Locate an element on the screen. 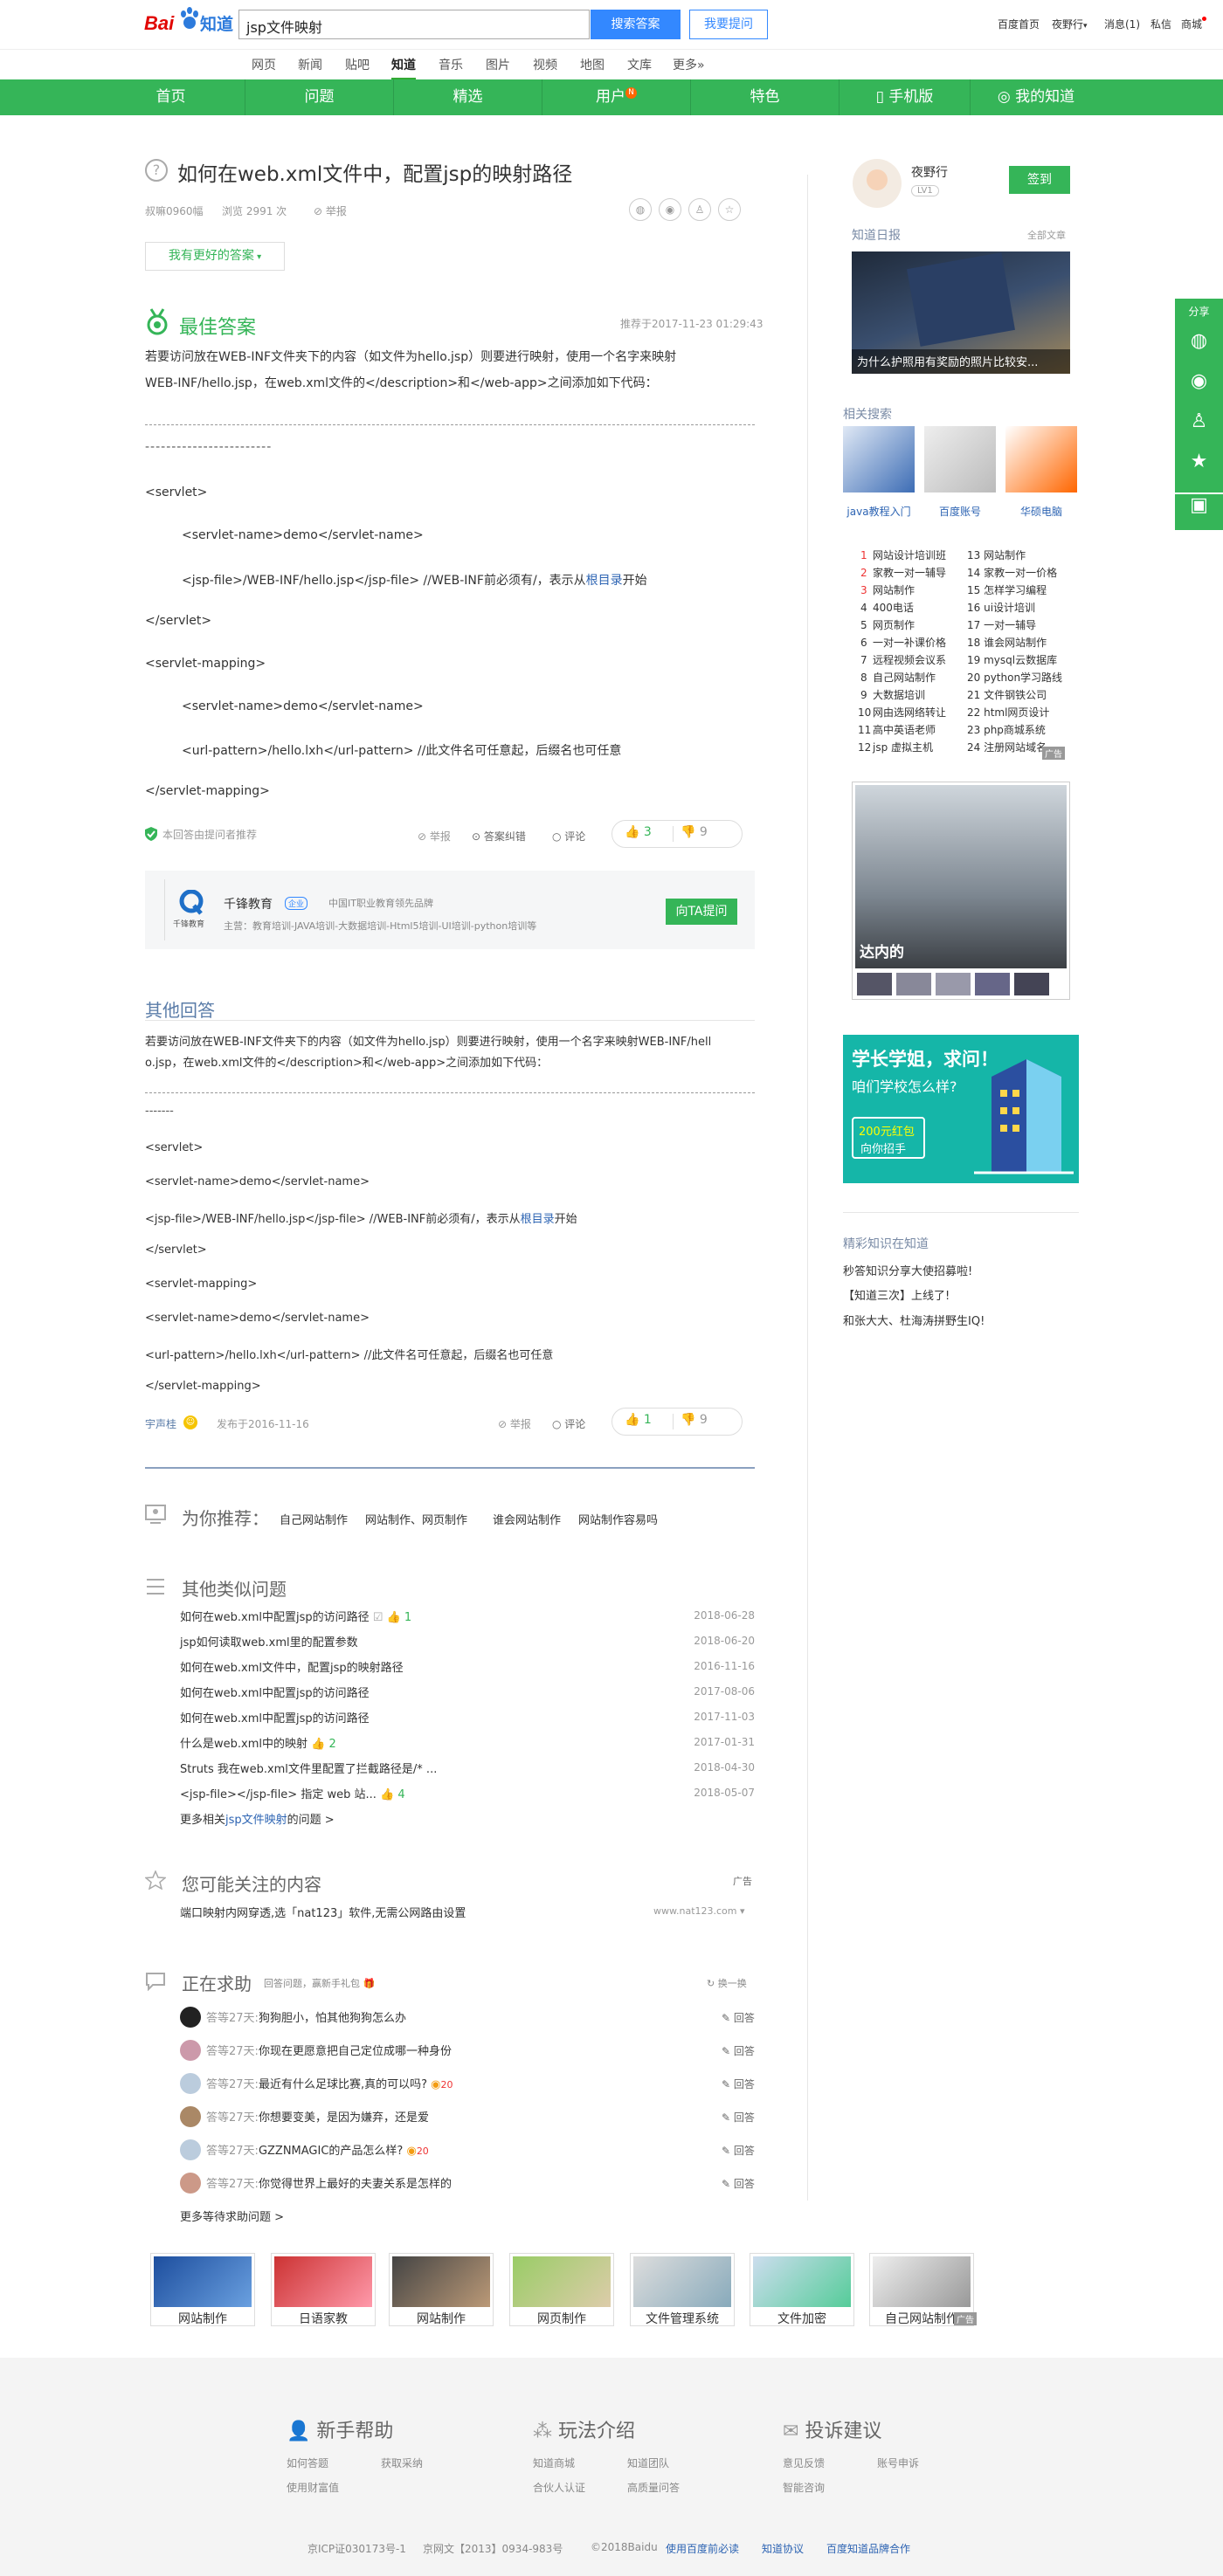 This screenshot has width=1223, height=2576. footer-link: 获取采纳 is located at coordinates (402, 2462).